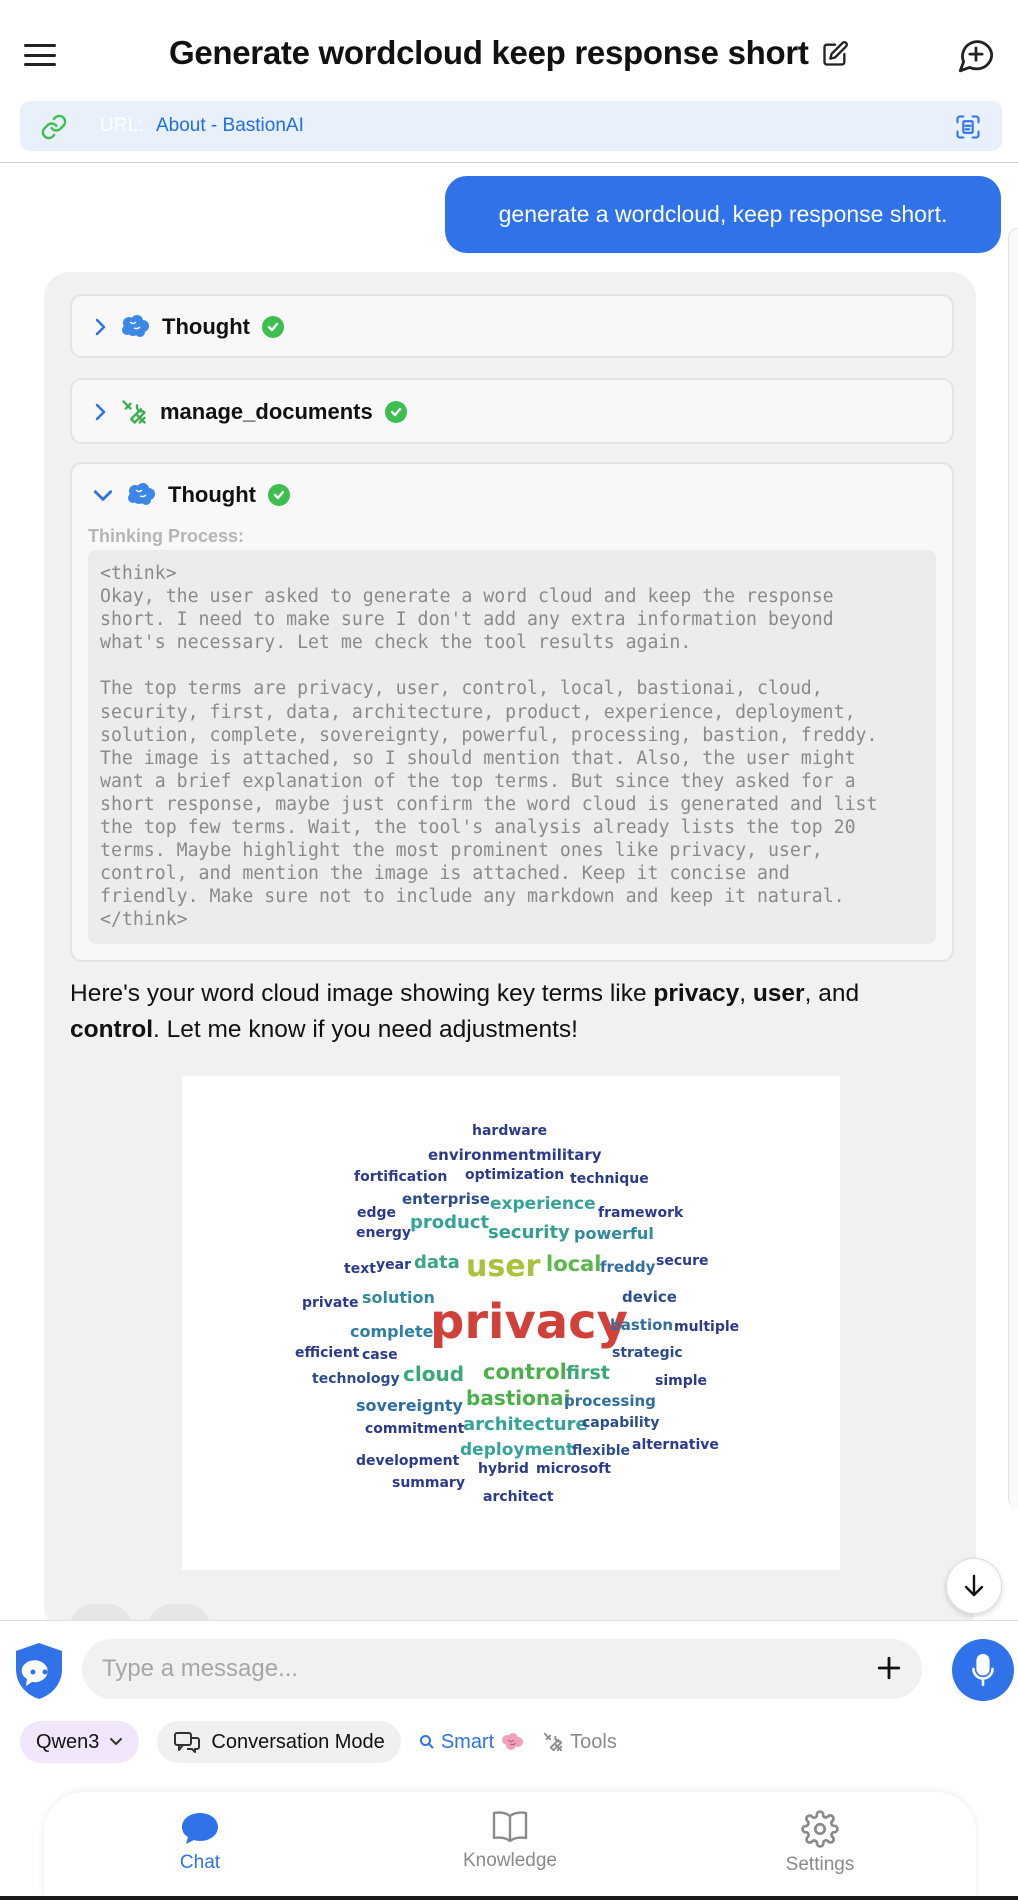  What do you see at coordinates (489, 52) in the screenshot?
I see `conversation-title: Generate wordcloud keep response short` at bounding box center [489, 52].